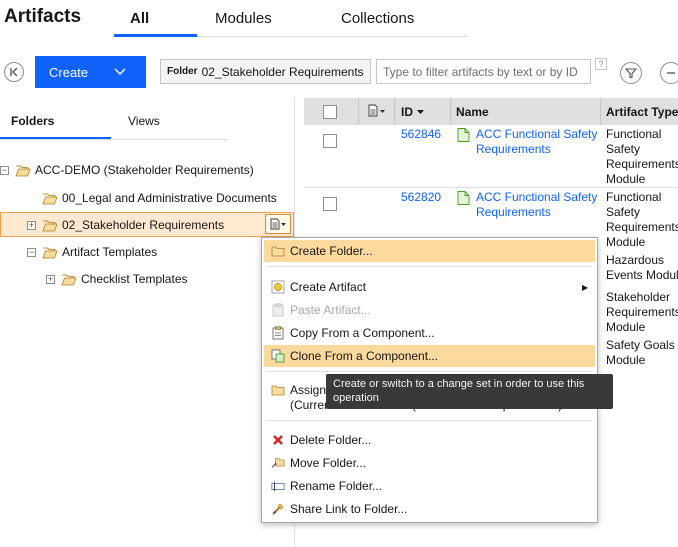 This screenshot has height=547, width=678. I want to click on rename-icon, so click(278, 486).